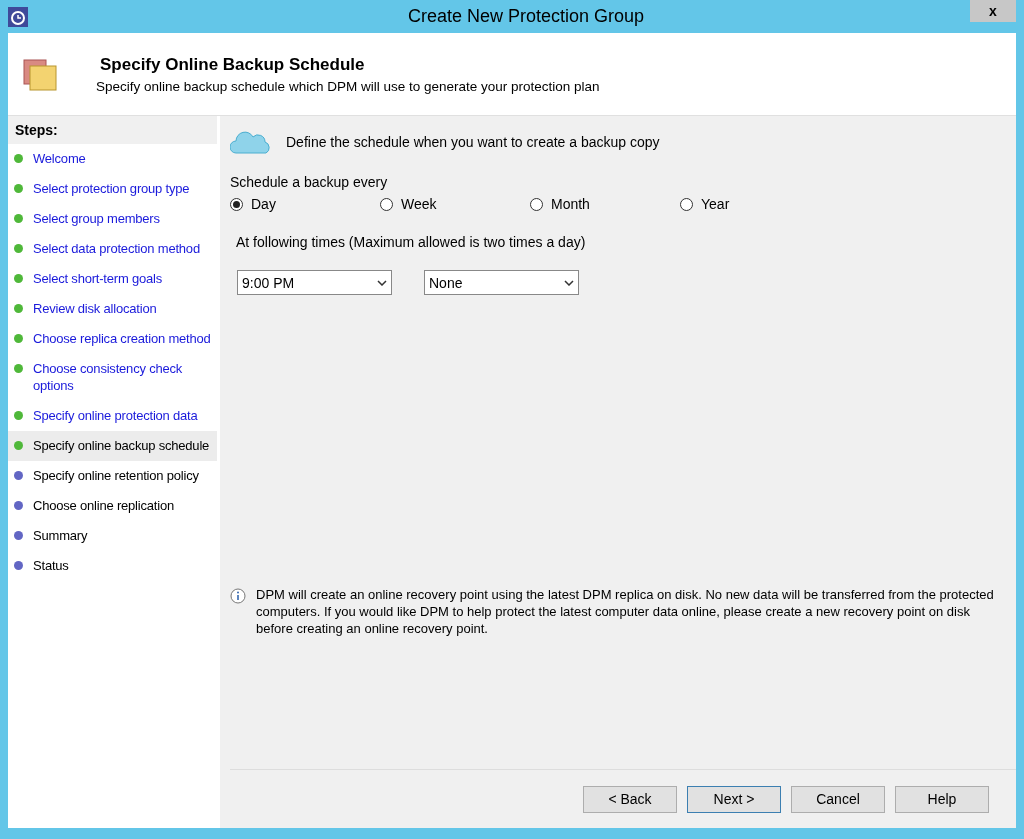 The height and width of the screenshot is (839, 1024). Describe the element at coordinates (305, 204) in the screenshot. I see `frequency-radio: Day` at that location.